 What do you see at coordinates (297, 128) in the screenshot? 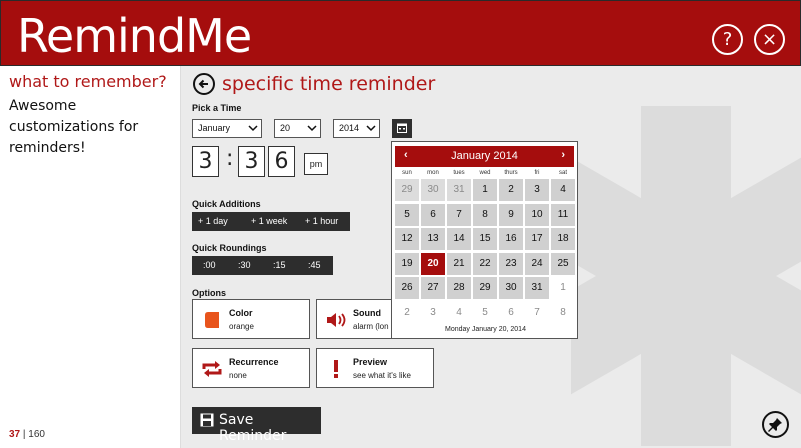
I see `day-select: 20` at bounding box center [297, 128].